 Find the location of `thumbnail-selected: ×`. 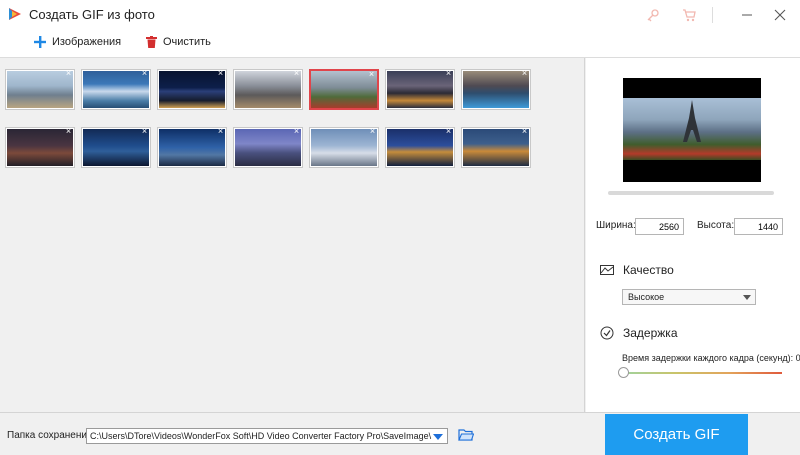

thumbnail-selected: × is located at coordinates (344, 89).